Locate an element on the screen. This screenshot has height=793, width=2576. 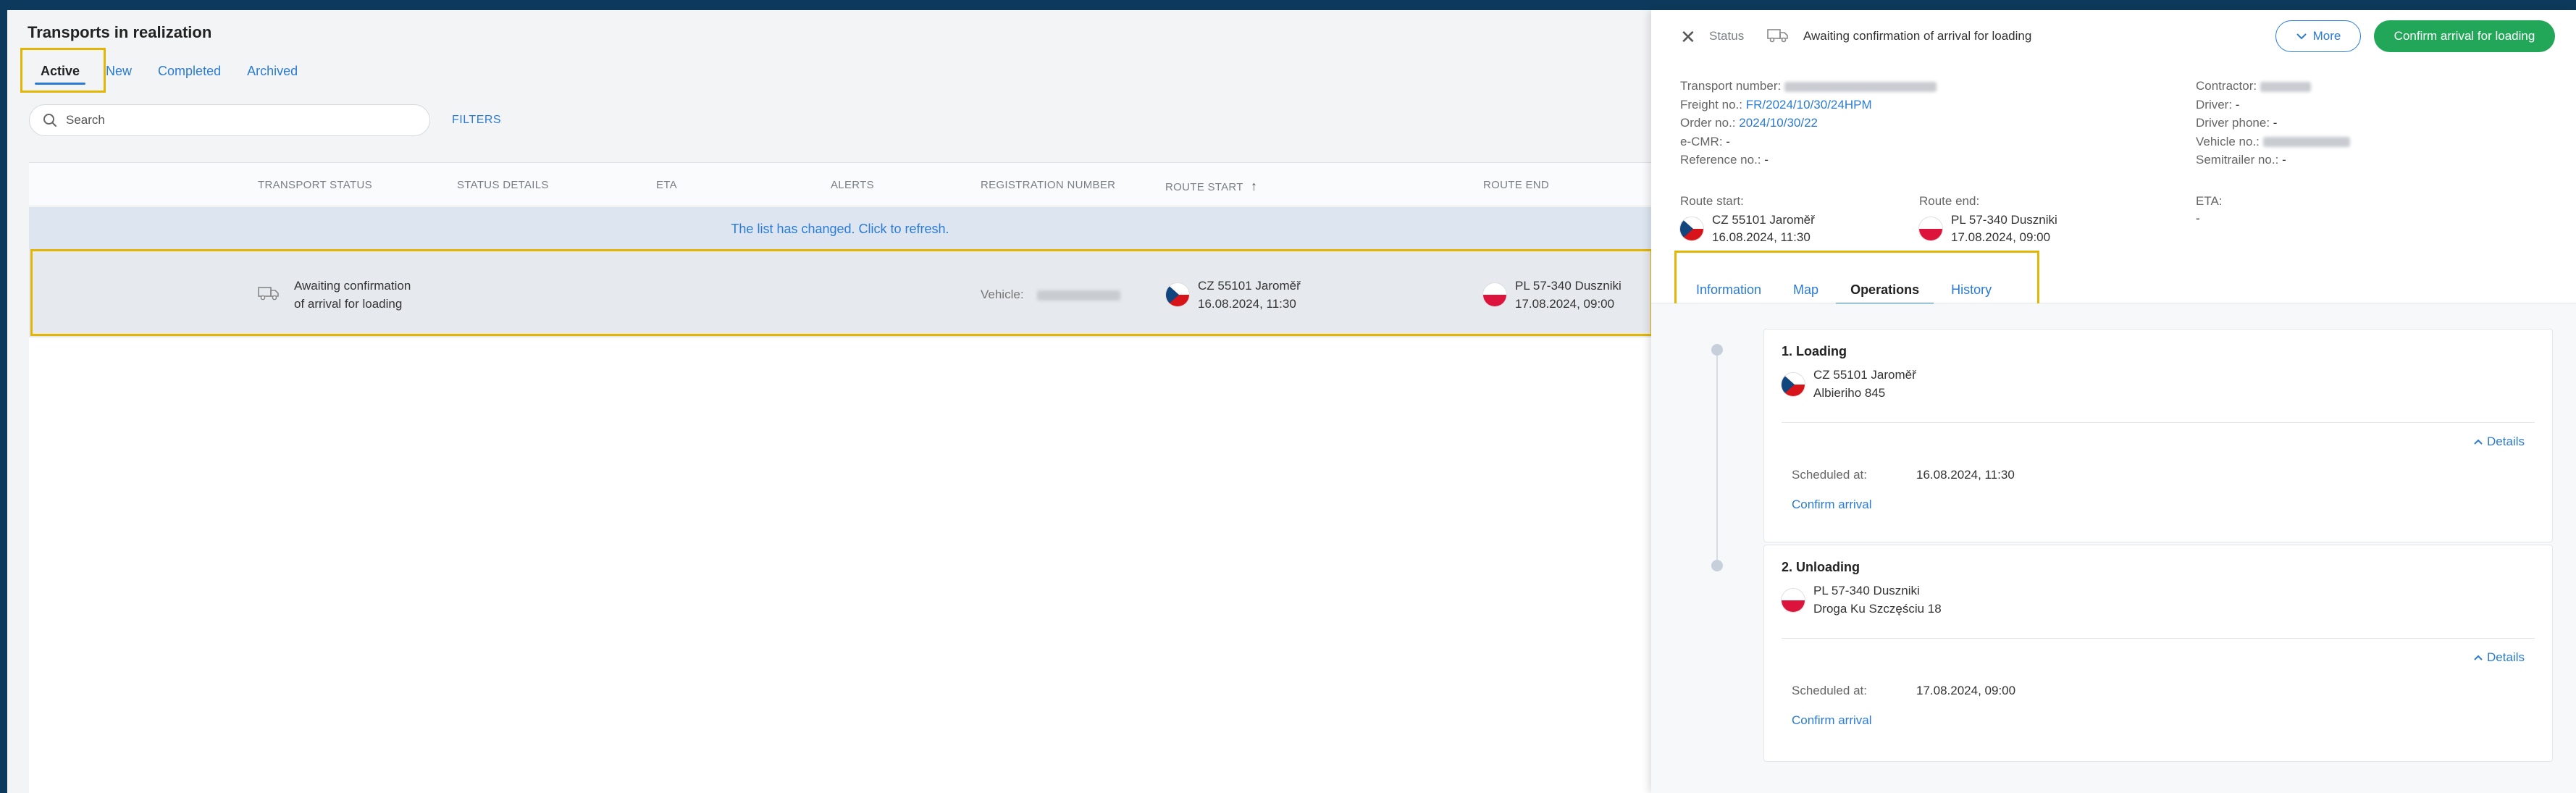
page-title: Transports in realization is located at coordinates (120, 32).